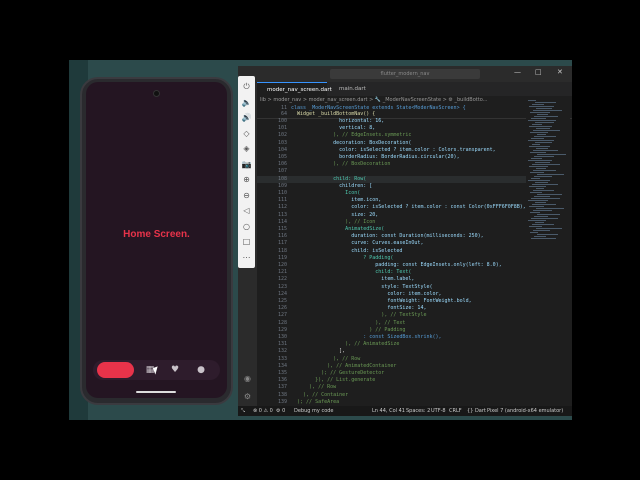 This screenshot has height=480, width=640. I want to click on code-line: ), // BoxDecoration, so click(340, 164).